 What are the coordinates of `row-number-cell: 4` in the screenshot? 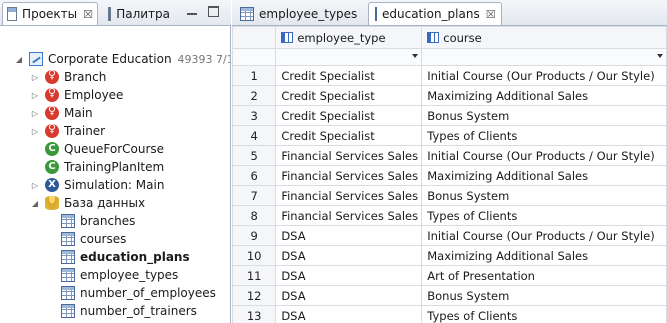 It's located at (254, 135).